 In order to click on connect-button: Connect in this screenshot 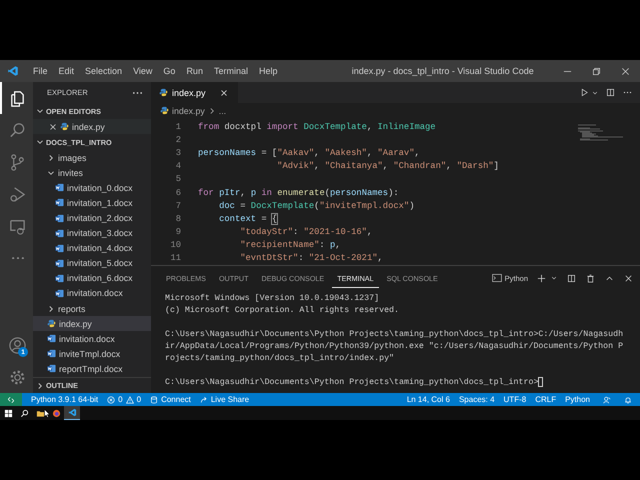, I will do `click(170, 399)`.